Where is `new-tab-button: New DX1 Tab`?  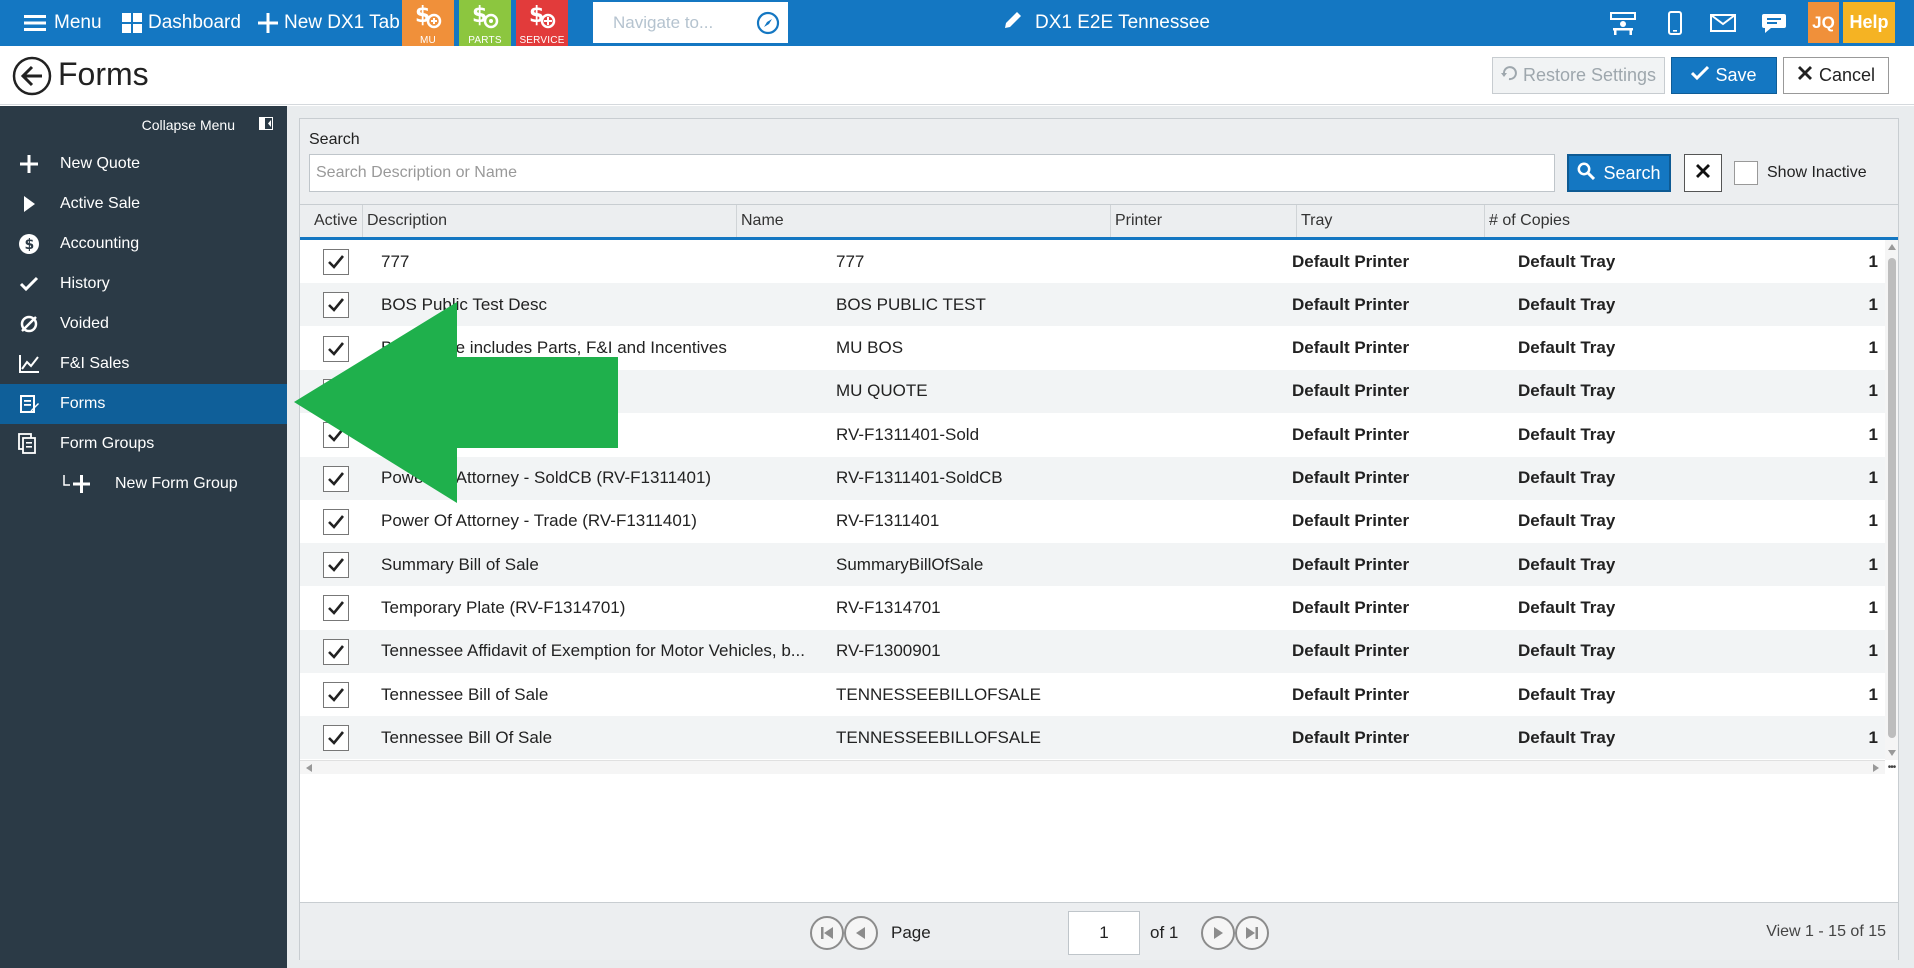
new-tab-button: New DX1 Tab is located at coordinates (329, 23).